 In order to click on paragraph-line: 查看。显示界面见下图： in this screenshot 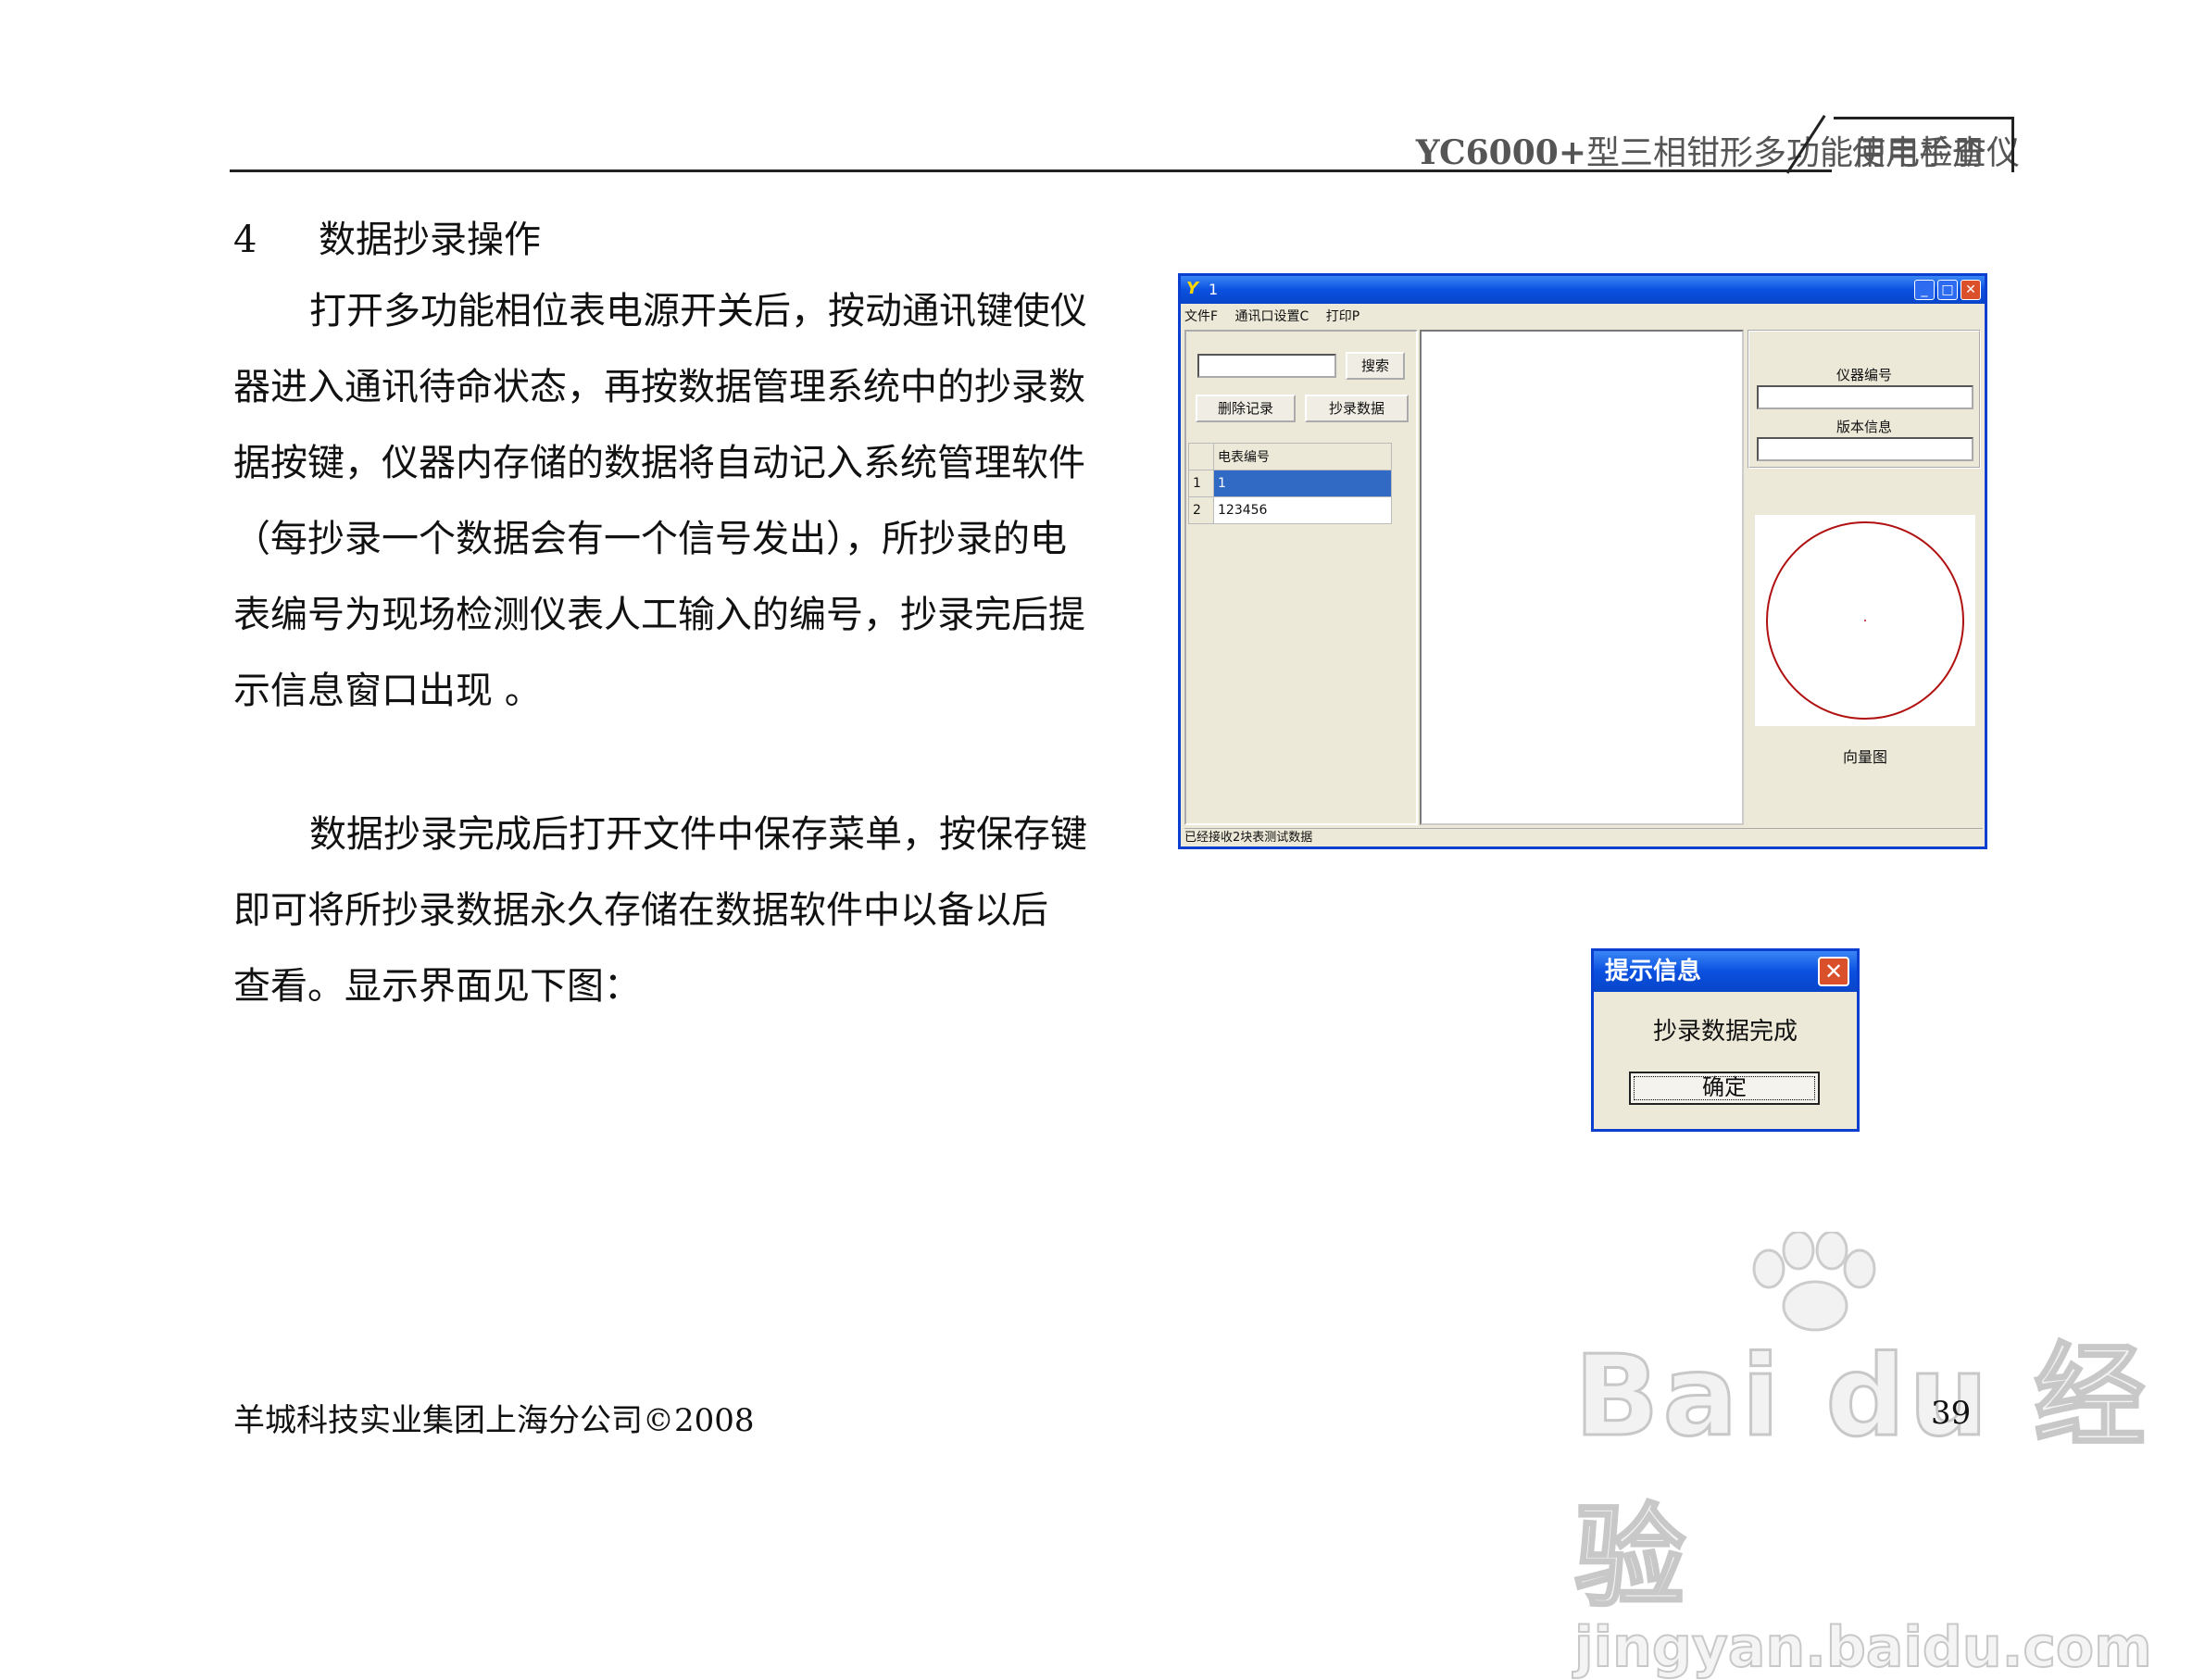, I will do `click(437, 986)`.